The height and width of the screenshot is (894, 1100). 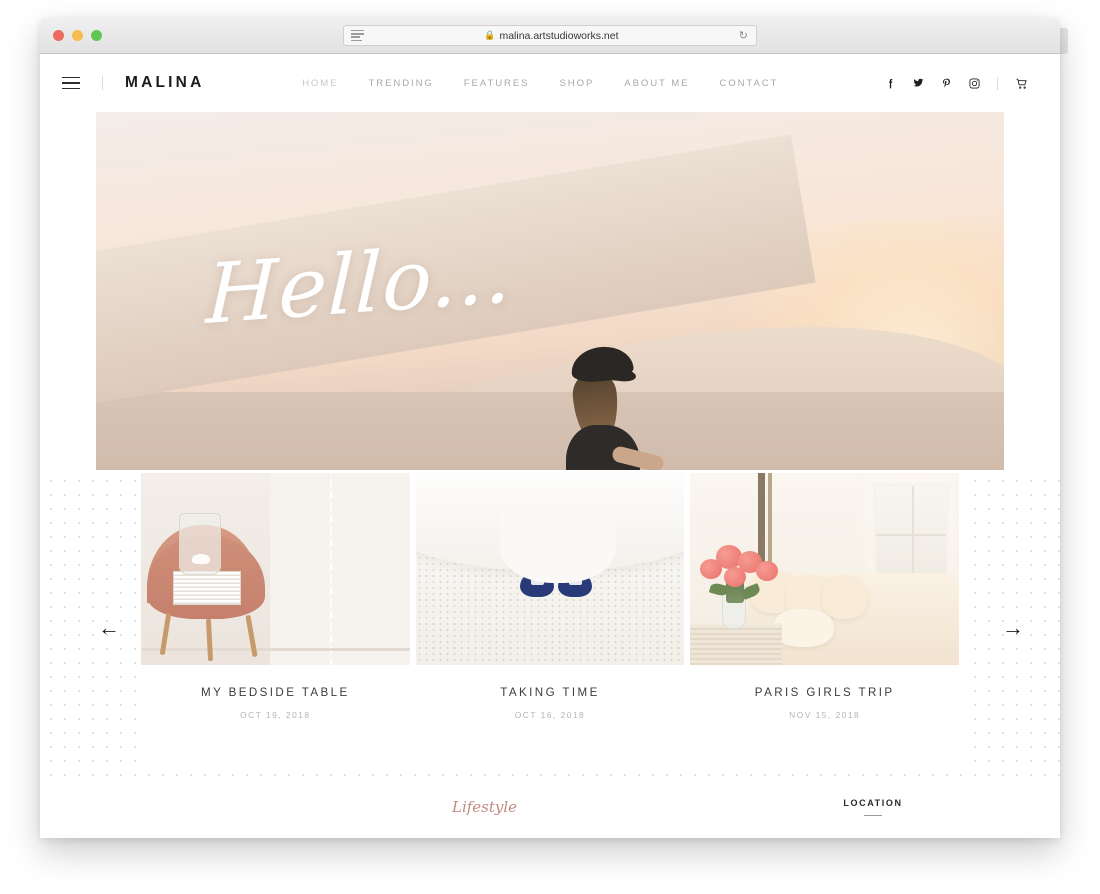 What do you see at coordinates (1013, 628) in the screenshot?
I see `carousel-next-arrow-icon: →` at bounding box center [1013, 628].